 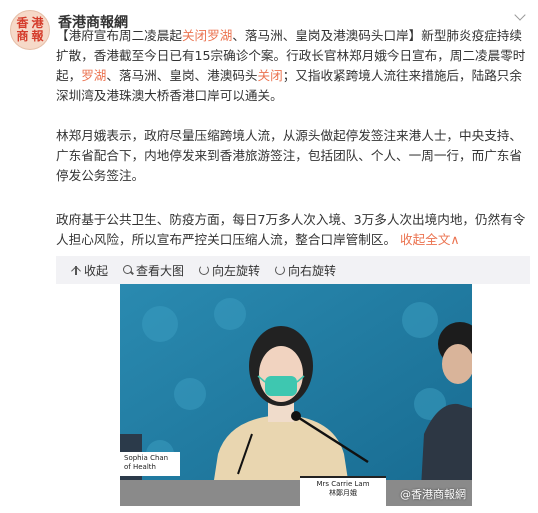 I want to click on avatar-char: 報, so click(x=37, y=36).